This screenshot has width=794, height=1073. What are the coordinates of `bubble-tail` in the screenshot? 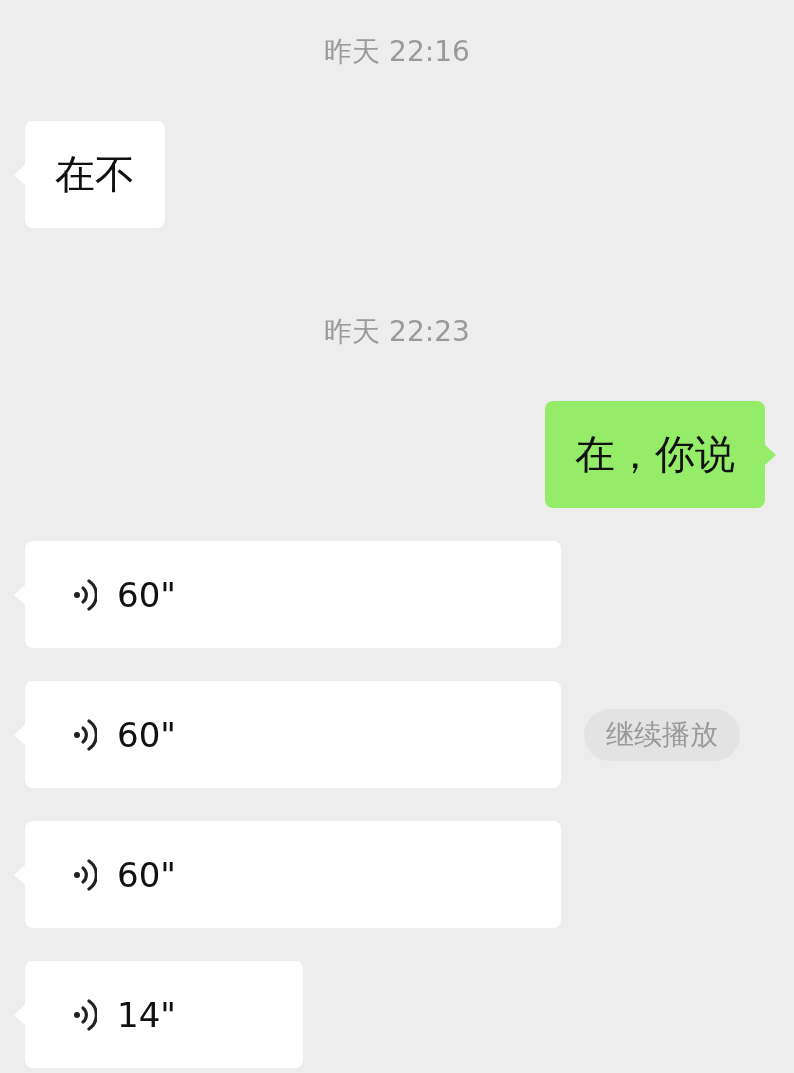 It's located at (770, 454).